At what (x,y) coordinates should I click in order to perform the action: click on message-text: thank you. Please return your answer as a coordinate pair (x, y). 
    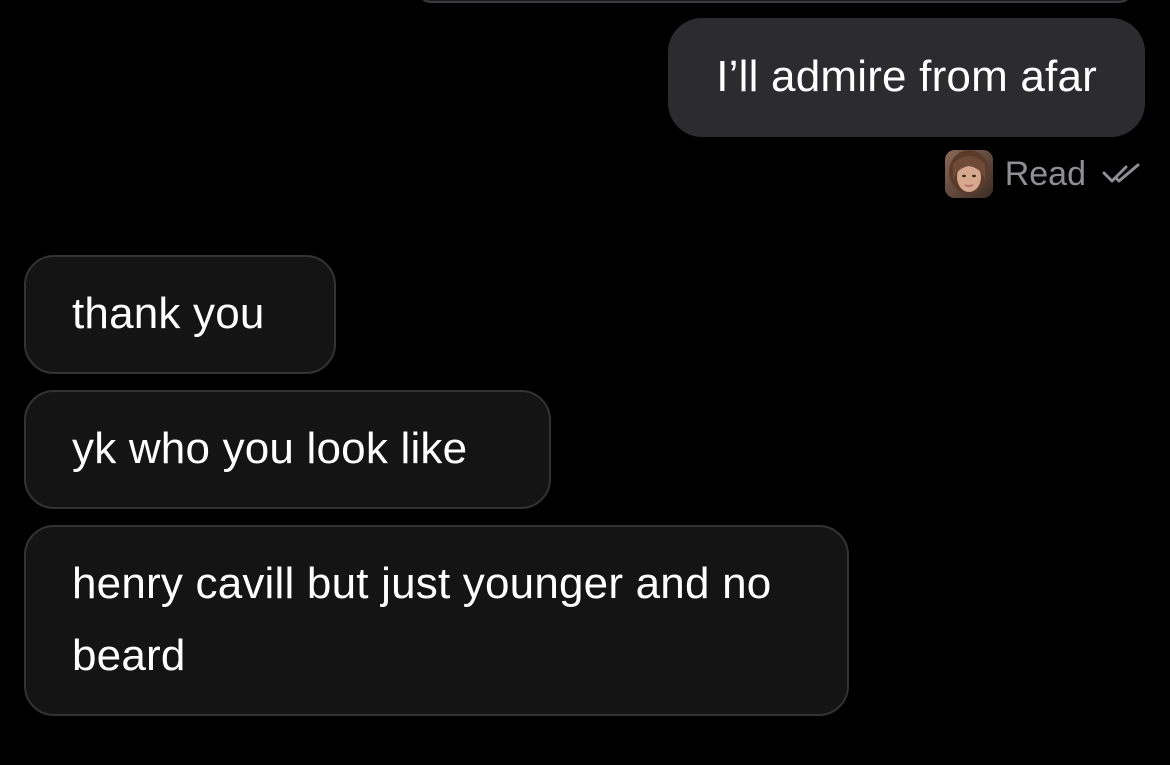
    Looking at the image, I should click on (168, 313).